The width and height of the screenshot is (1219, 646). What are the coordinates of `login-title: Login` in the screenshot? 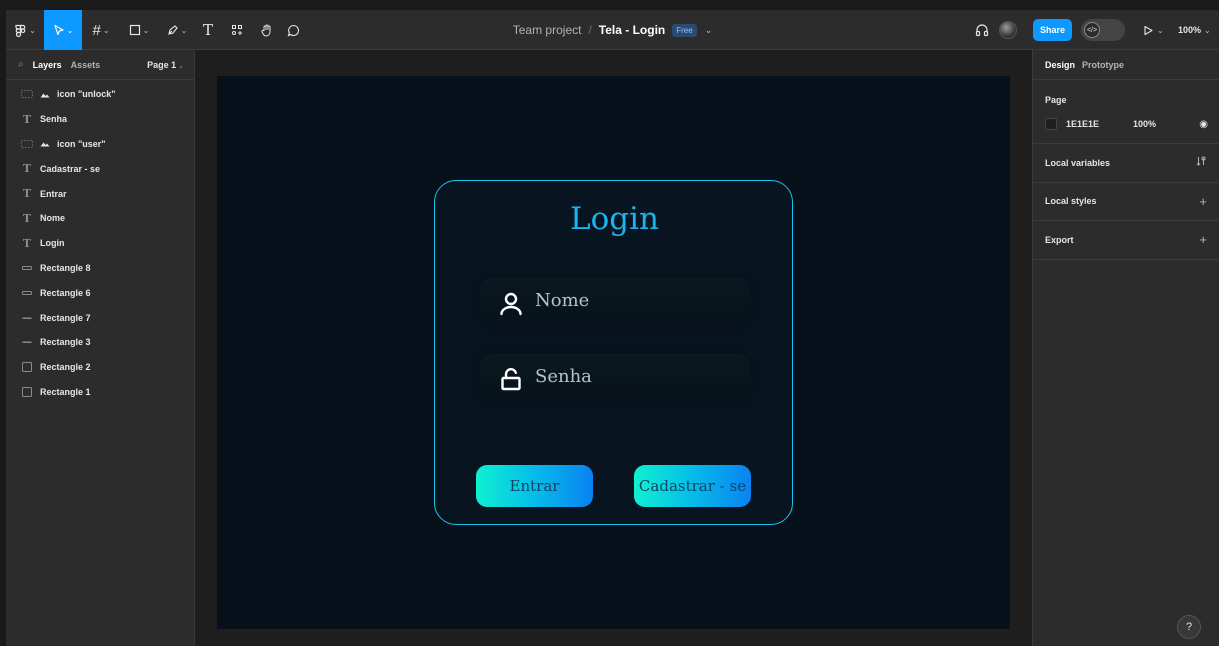 It's located at (614, 219).